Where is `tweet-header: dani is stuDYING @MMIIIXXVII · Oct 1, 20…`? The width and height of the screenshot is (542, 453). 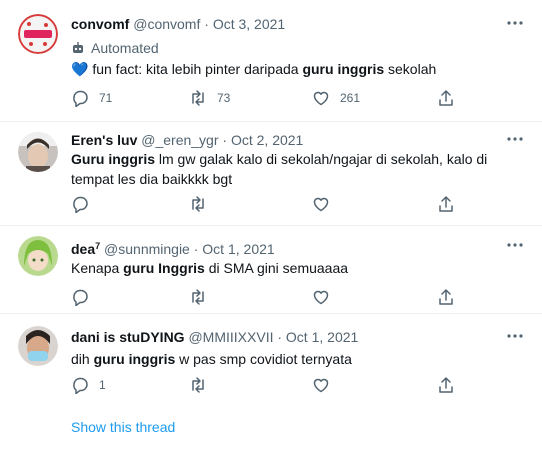
tweet-header: dani is stuDYING @MMIIIXXVII · Oct 1, 20… is located at coordinates (286, 337).